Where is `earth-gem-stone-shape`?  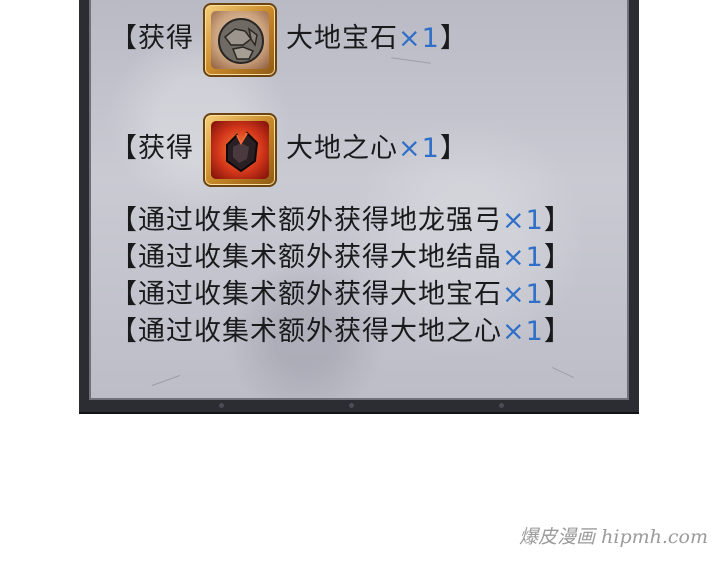 earth-gem-stone-shape is located at coordinates (241, 41).